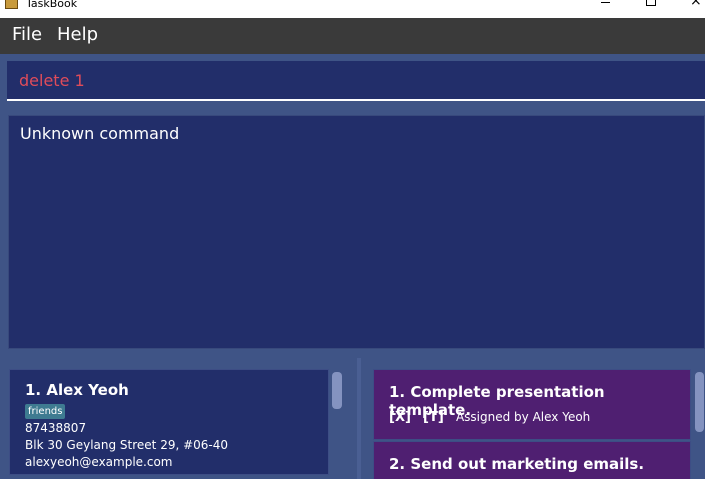 Image resolution: width=705 pixels, height=479 pixels. I want to click on command-input: delete 1, so click(356, 81).